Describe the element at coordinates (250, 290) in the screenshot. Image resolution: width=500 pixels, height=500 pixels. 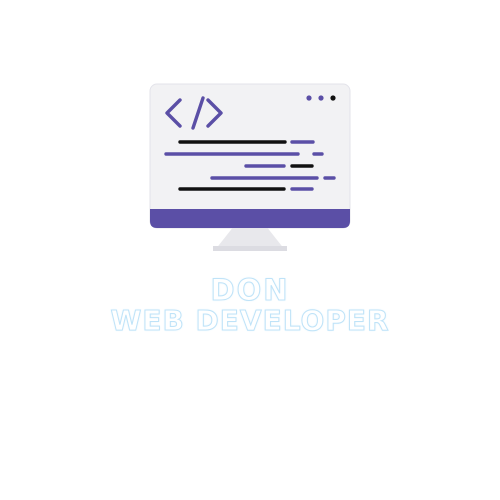
I see `brand-name: DON` at that location.